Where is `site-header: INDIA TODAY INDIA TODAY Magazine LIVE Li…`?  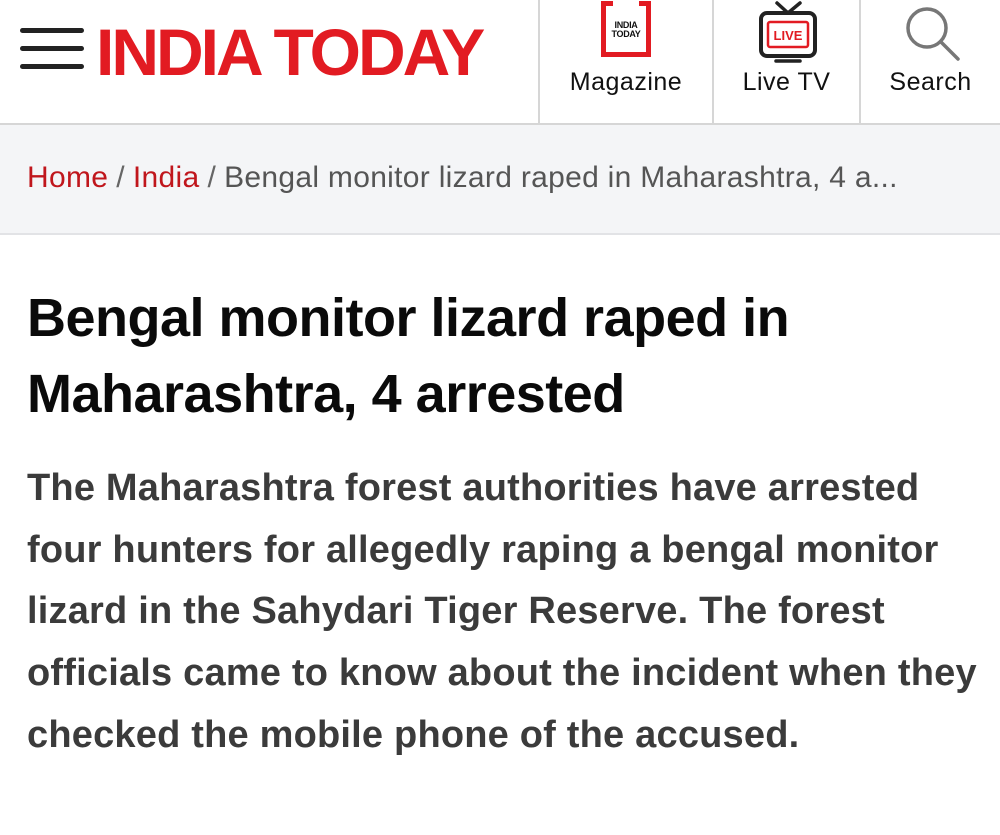 site-header: INDIA TODAY INDIA TODAY Magazine LIVE Li… is located at coordinates (500, 62).